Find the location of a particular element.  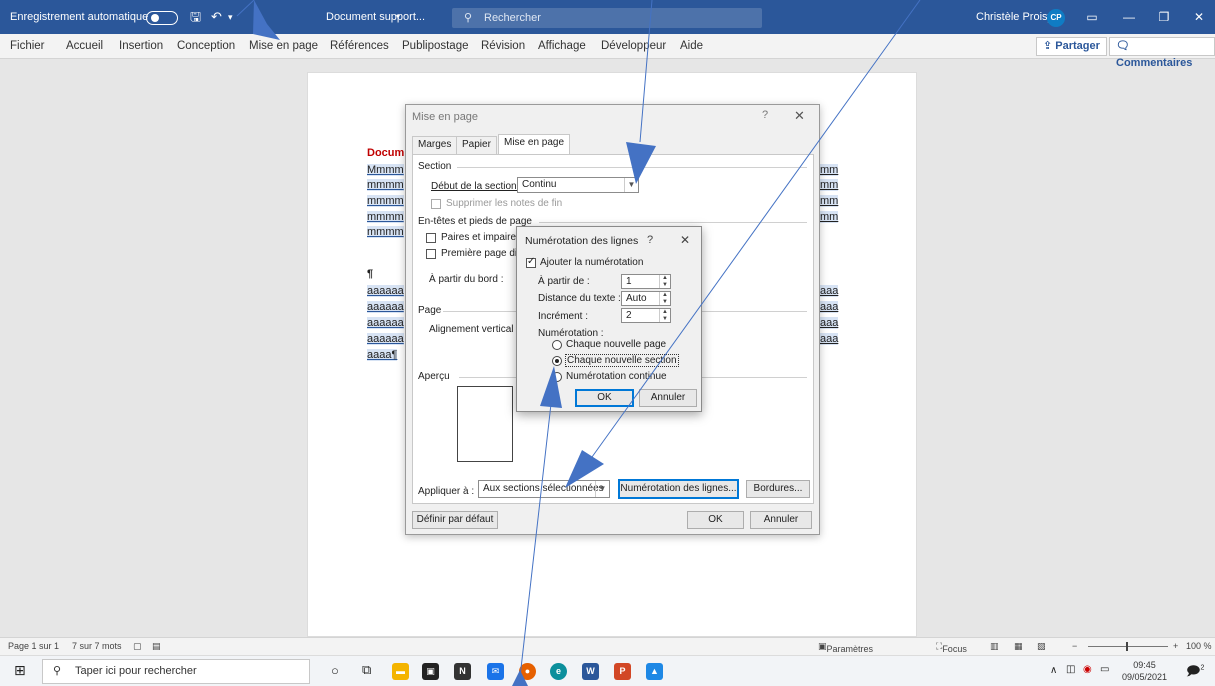

tab-fichier: Fichier is located at coordinates (27, 46).